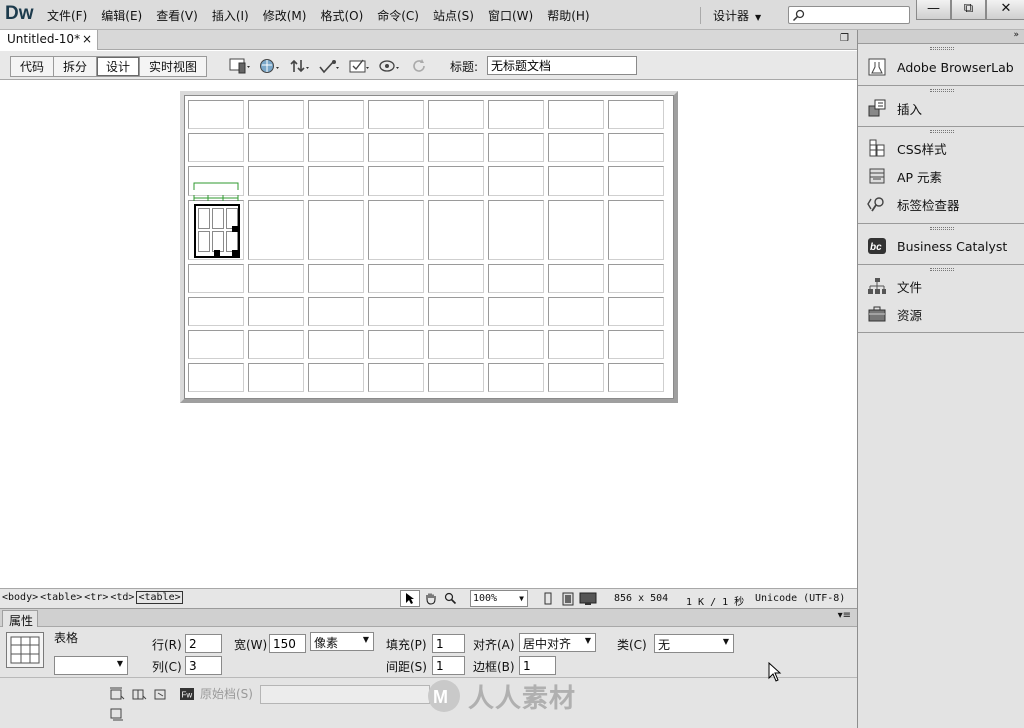  I want to click on close-button: ✕, so click(1005, 10).